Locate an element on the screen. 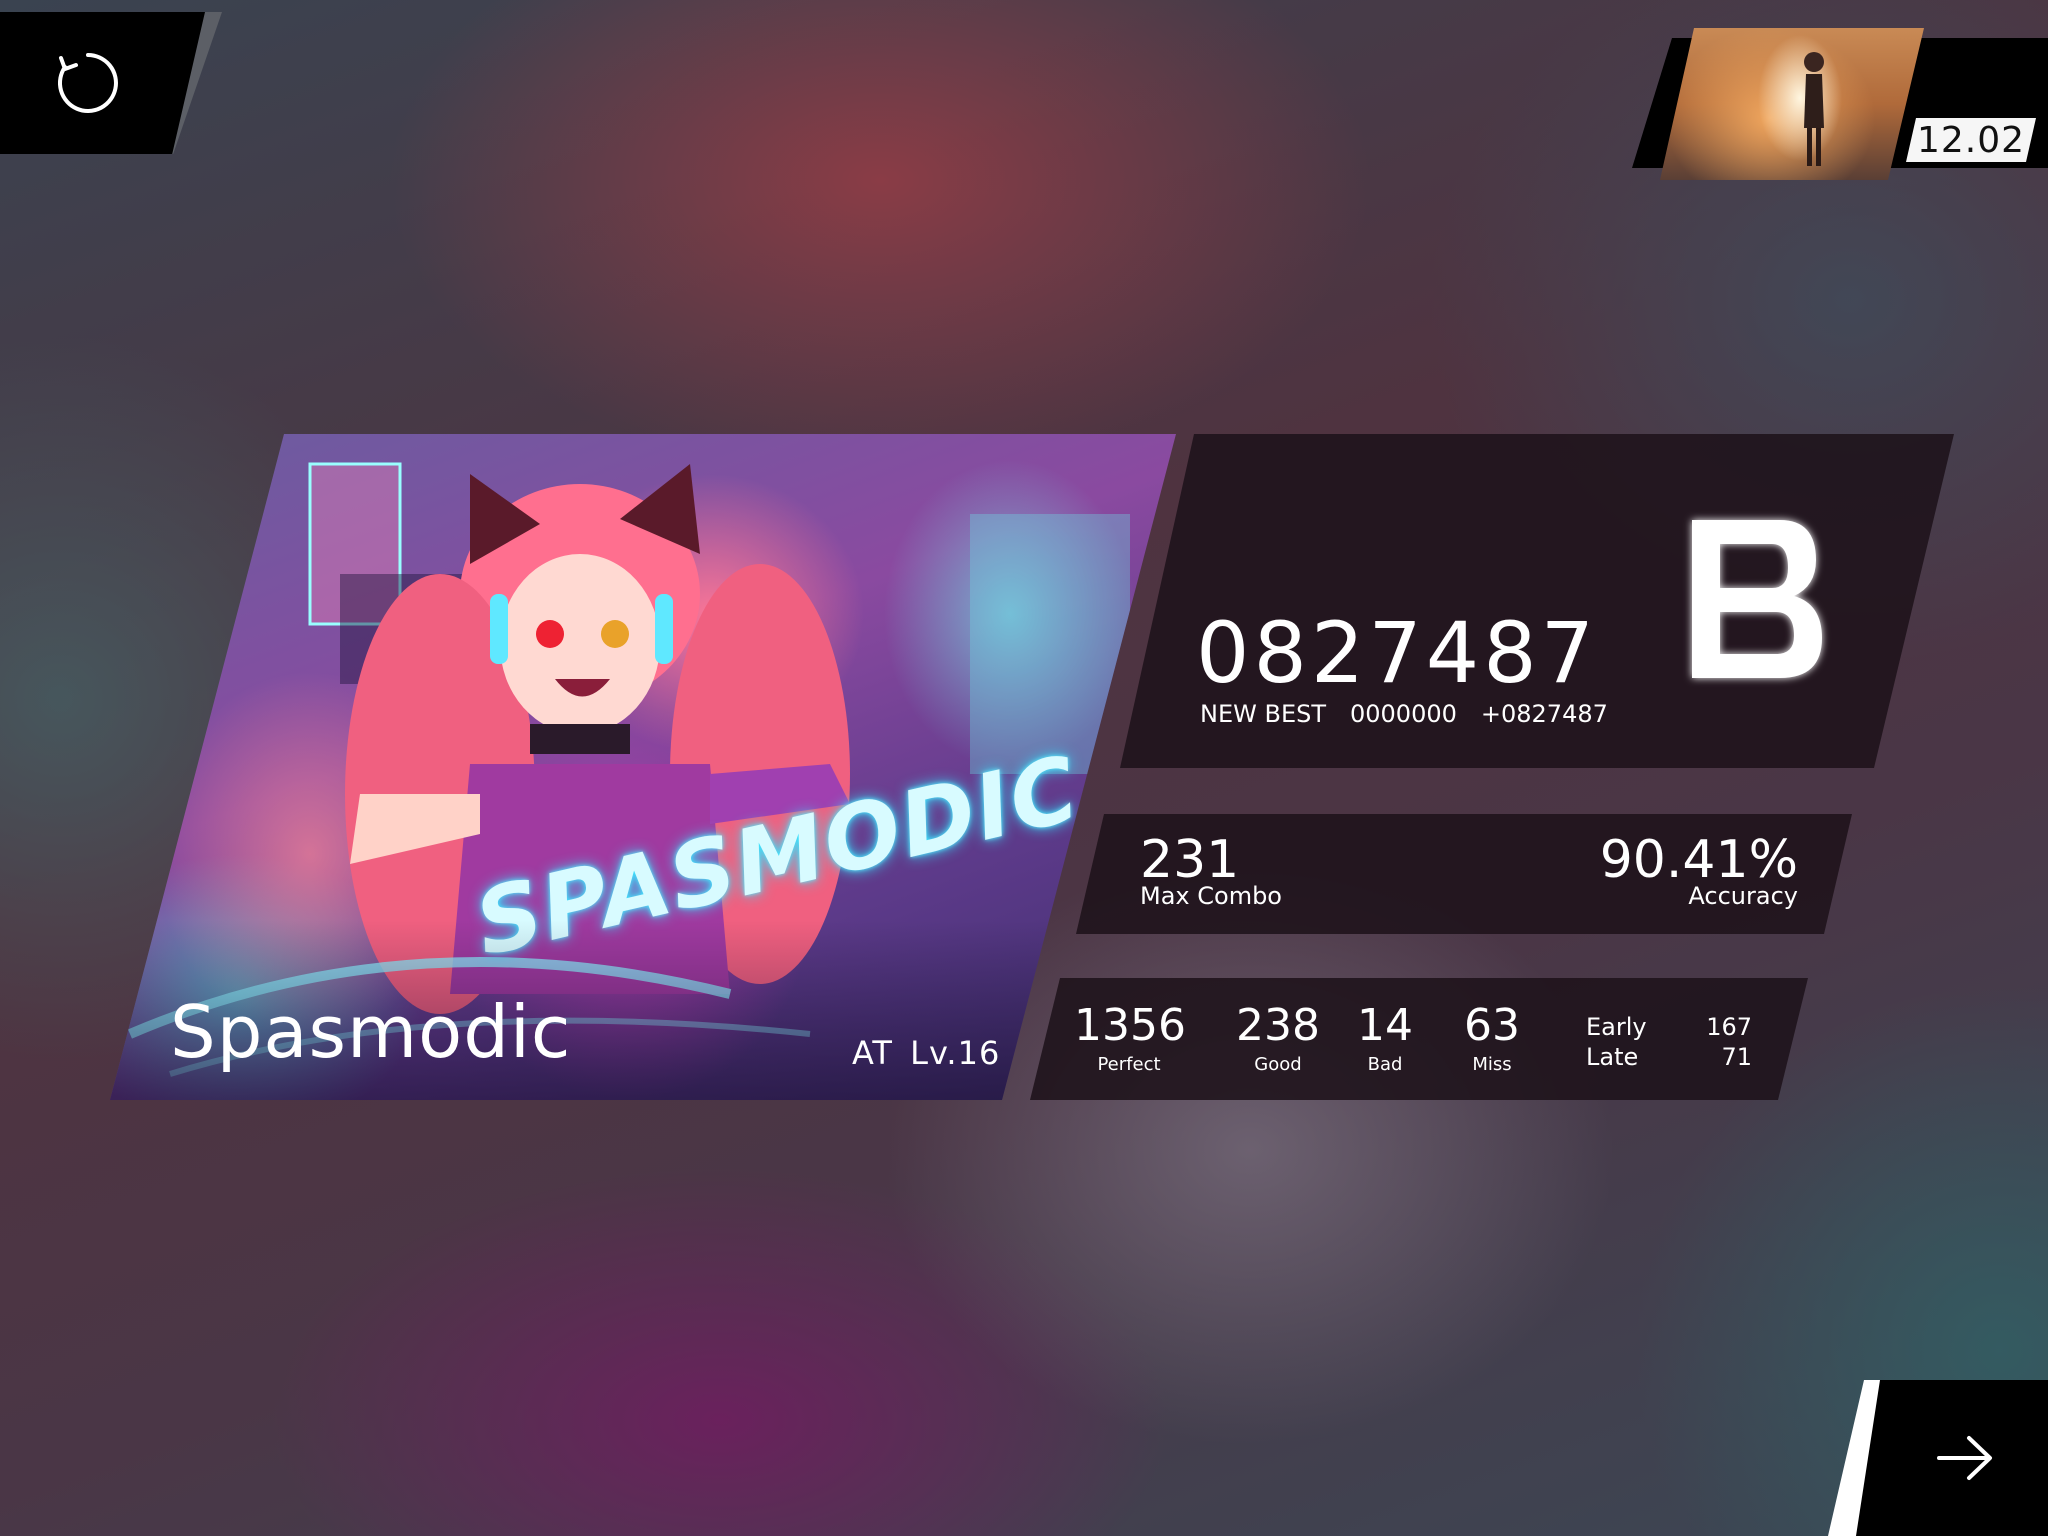 This screenshot has height=1536, width=2048. score-delta: +0827487 is located at coordinates (1544, 714).